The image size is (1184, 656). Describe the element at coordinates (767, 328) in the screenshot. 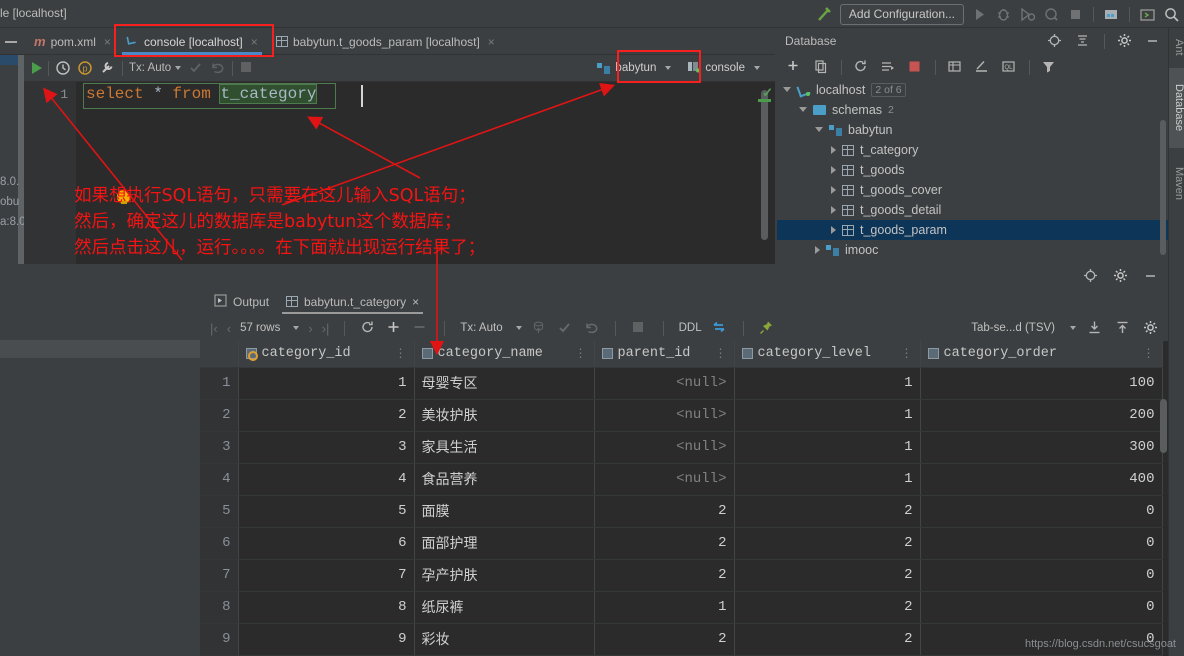

I see `pin-icon` at that location.